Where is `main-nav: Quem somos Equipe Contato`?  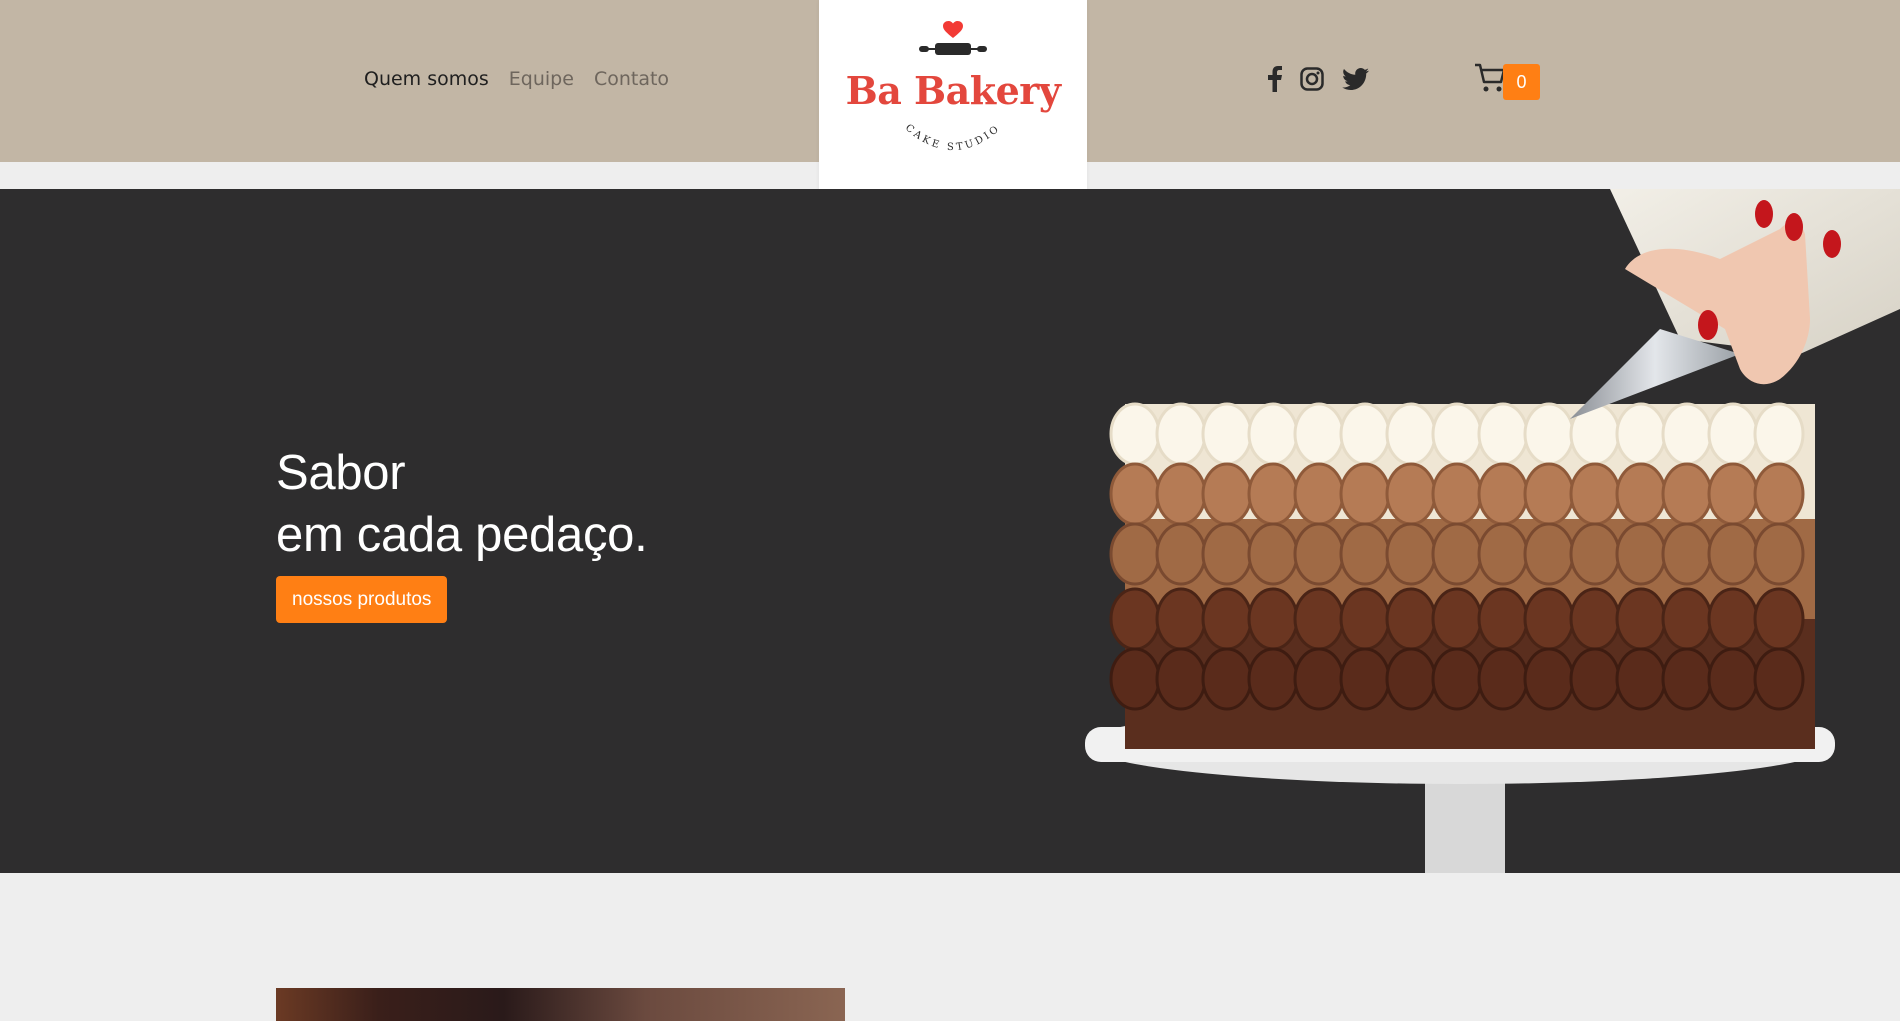 main-nav: Quem somos Equipe Contato is located at coordinates (516, 79).